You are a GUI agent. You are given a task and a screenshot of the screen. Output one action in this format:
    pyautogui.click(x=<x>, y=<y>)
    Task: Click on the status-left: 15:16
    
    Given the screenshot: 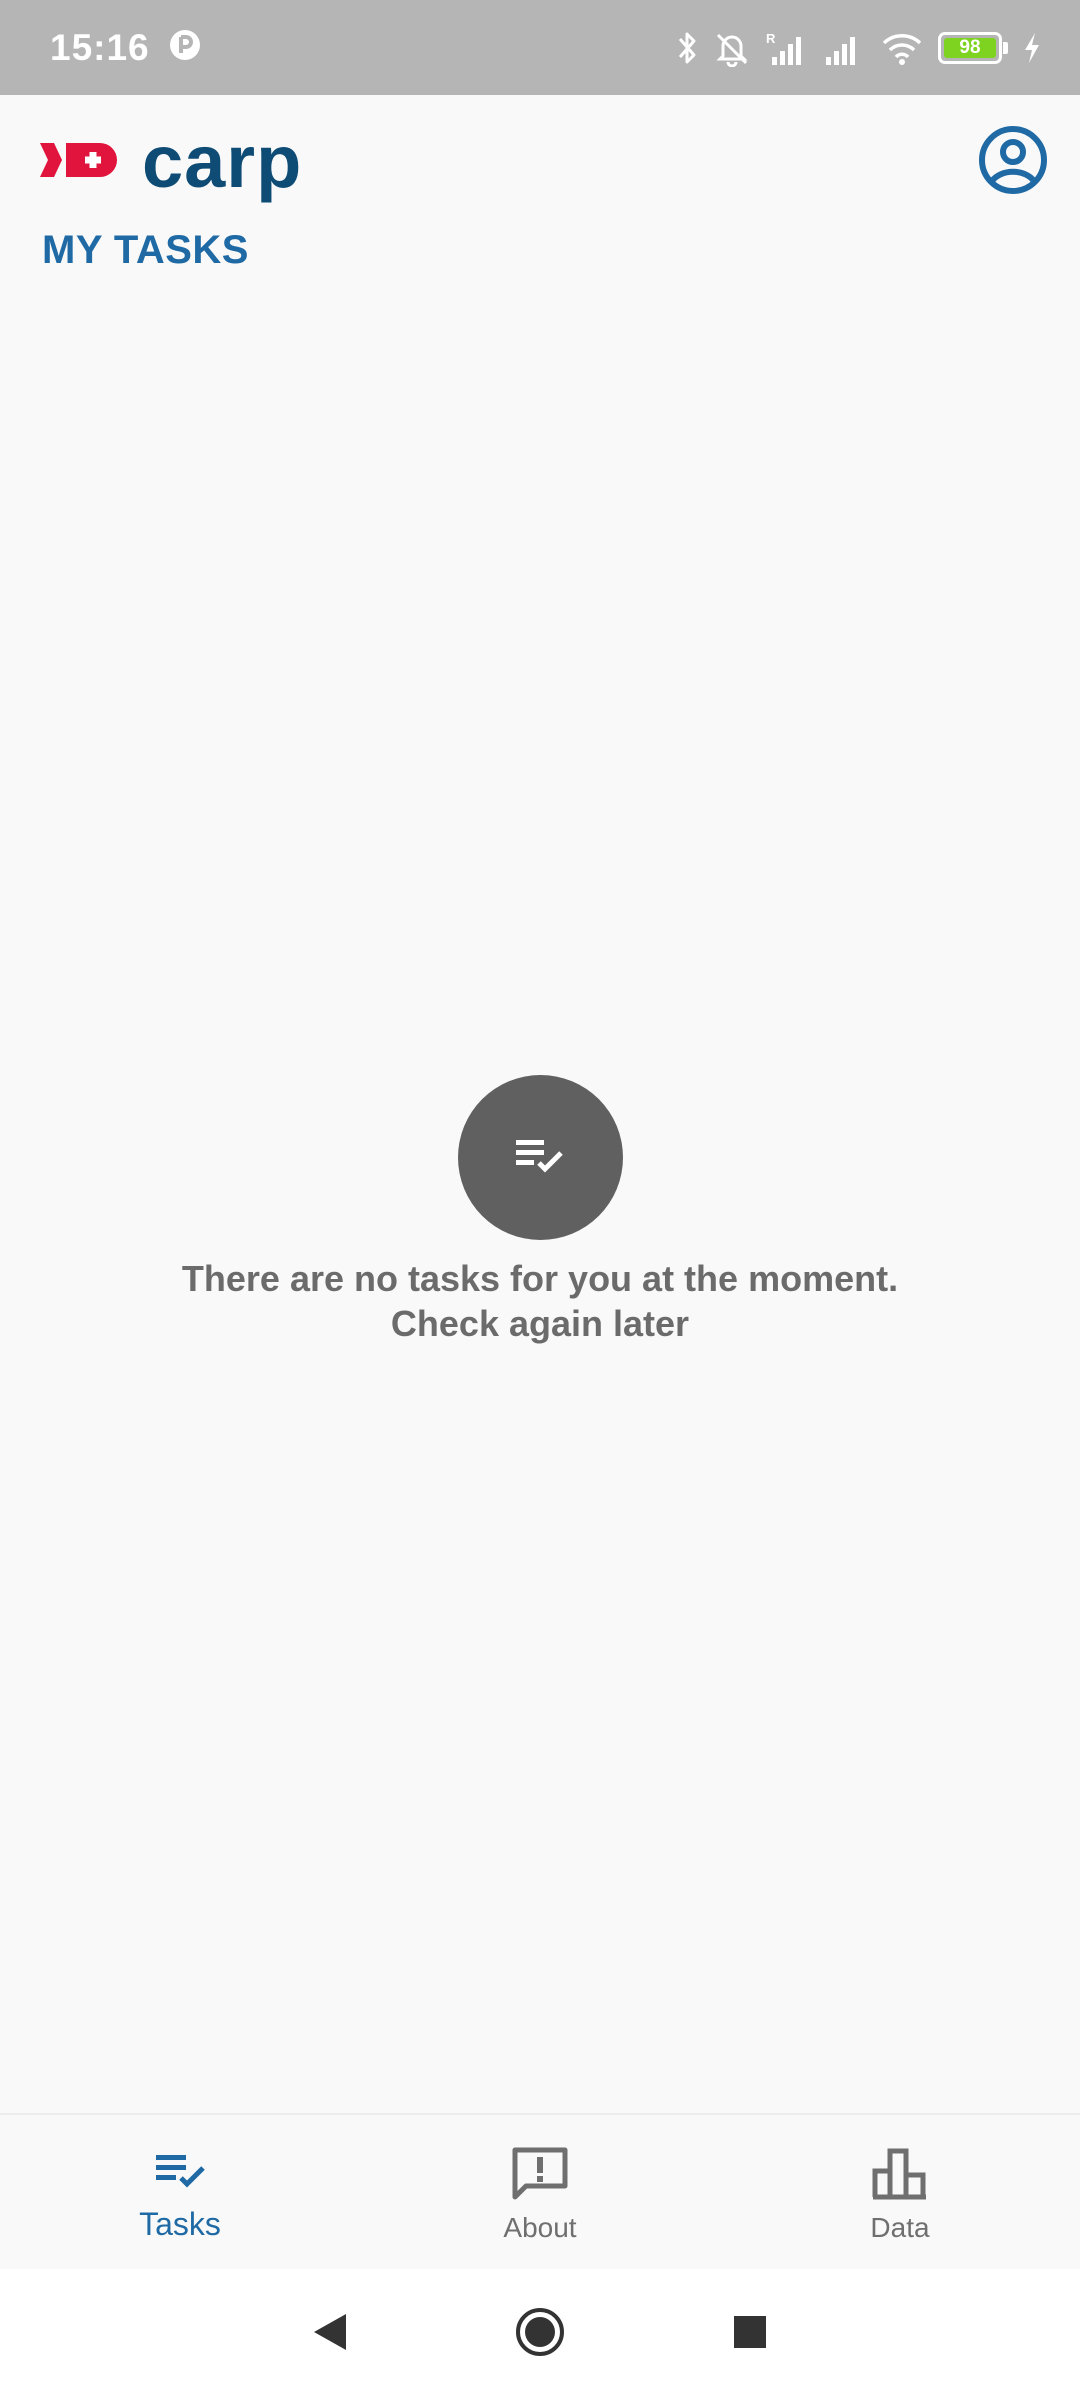 What is the action you would take?
    pyautogui.click(x=126, y=48)
    